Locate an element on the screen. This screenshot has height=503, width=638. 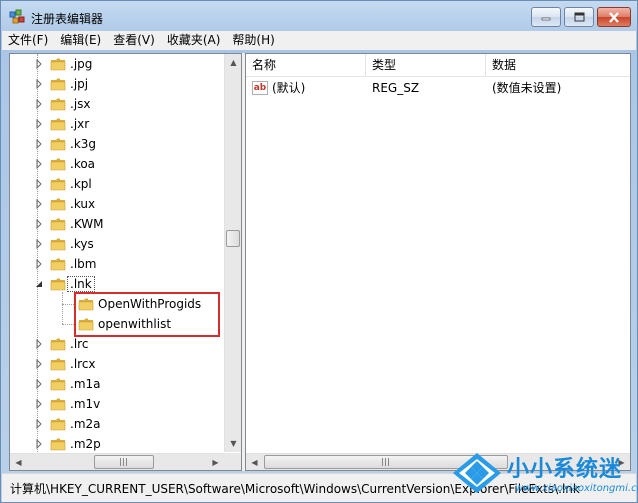
watermark-logo-icon is located at coordinates (477, 473).